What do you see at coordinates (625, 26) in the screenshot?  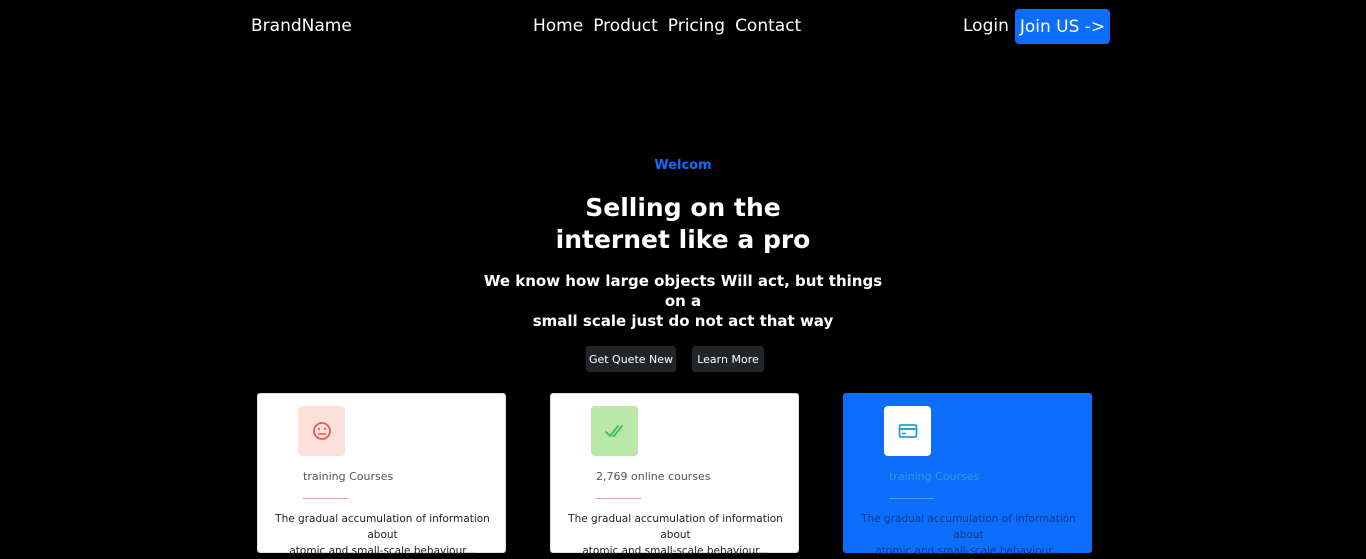 I see `nav-link-product: Product` at bounding box center [625, 26].